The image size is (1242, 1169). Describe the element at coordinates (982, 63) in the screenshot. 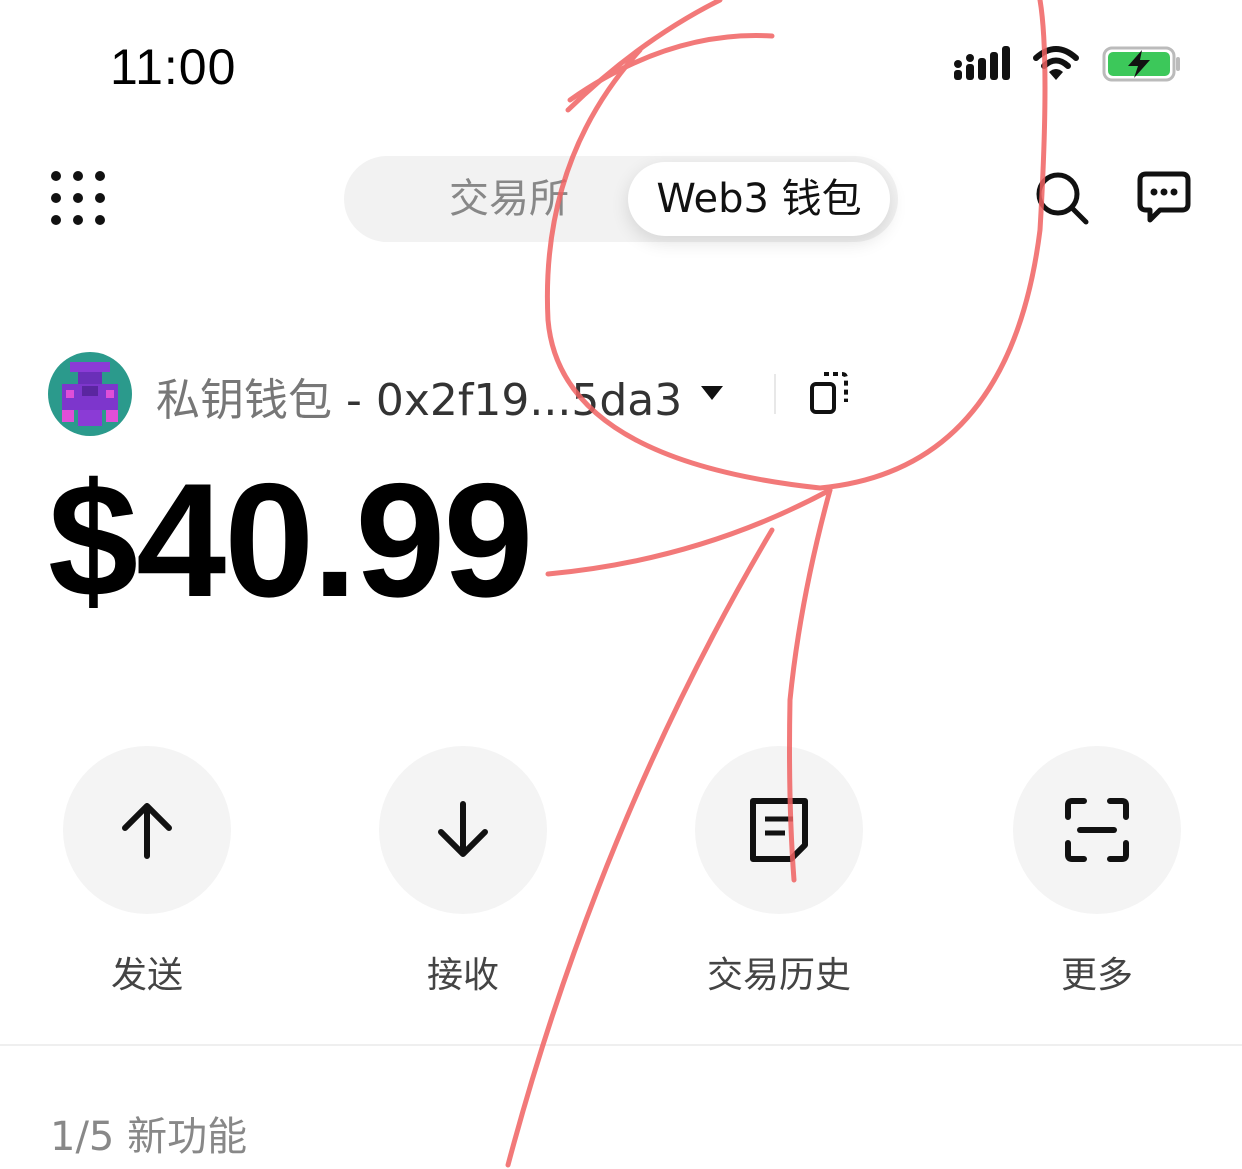

I see `signal-icon` at that location.